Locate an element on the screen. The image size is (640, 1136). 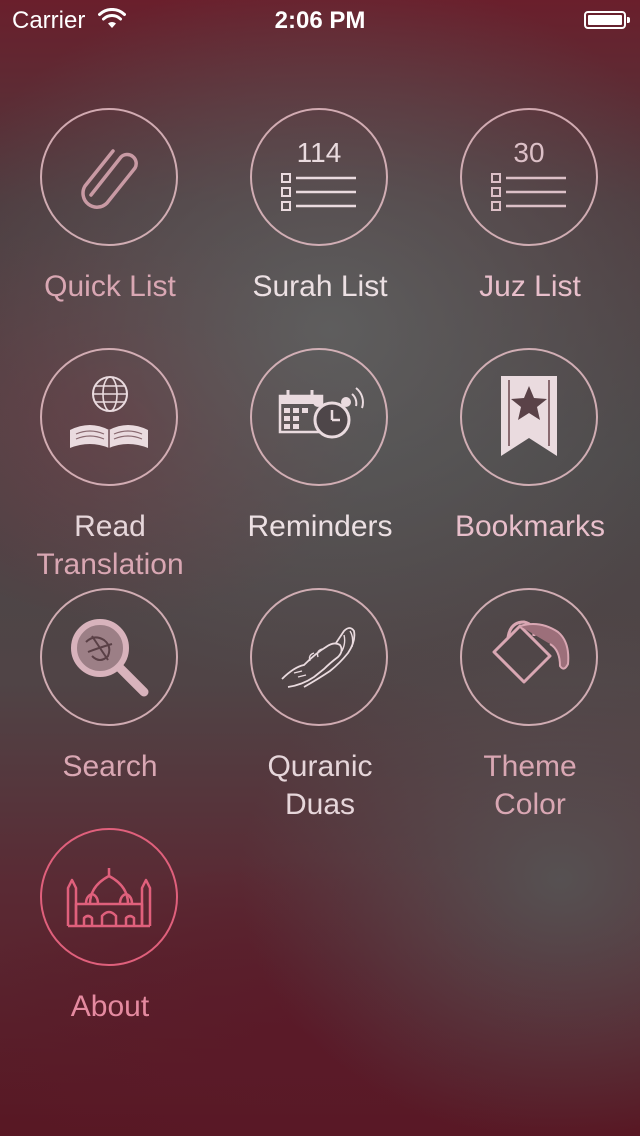
search-circle is located at coordinates (109, 657).